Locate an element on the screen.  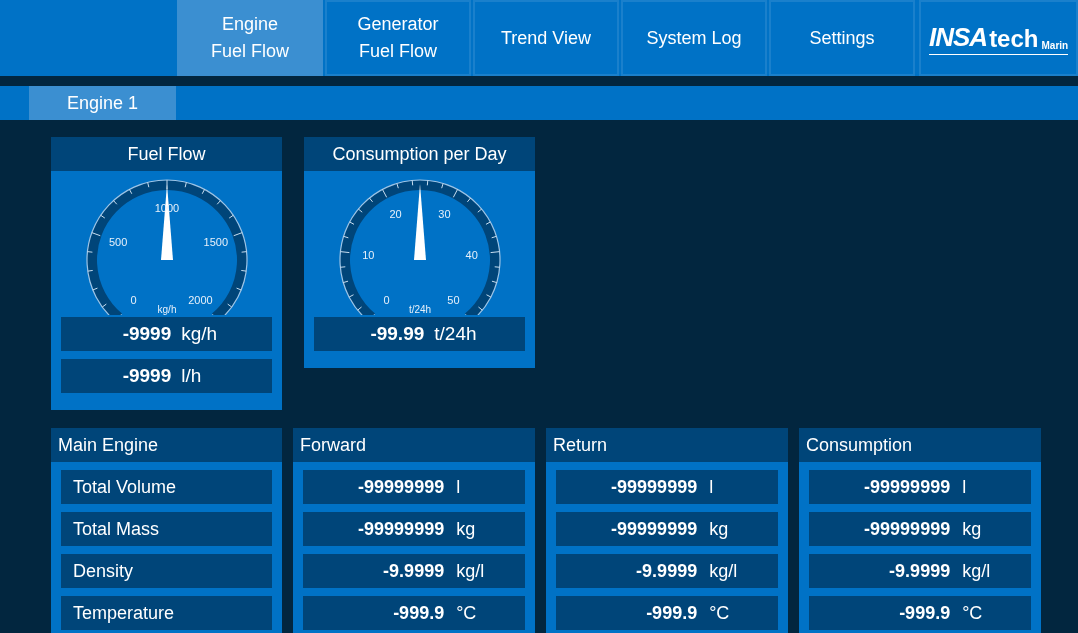
panel-title: Return is located at coordinates (667, 445).